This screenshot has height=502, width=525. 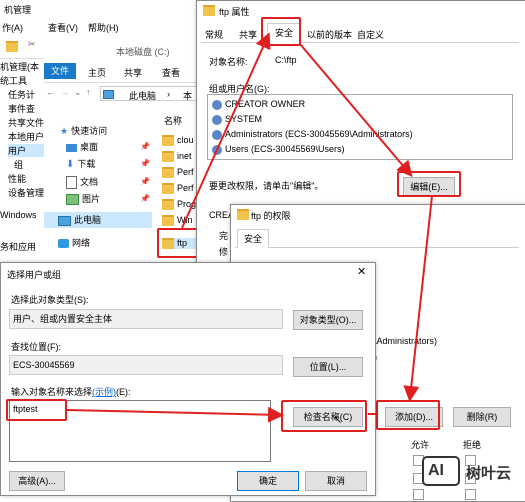 What do you see at coordinates (97, 72) in the screenshot?
I see `ribbon-tab-home: 主页` at bounding box center [97, 72].